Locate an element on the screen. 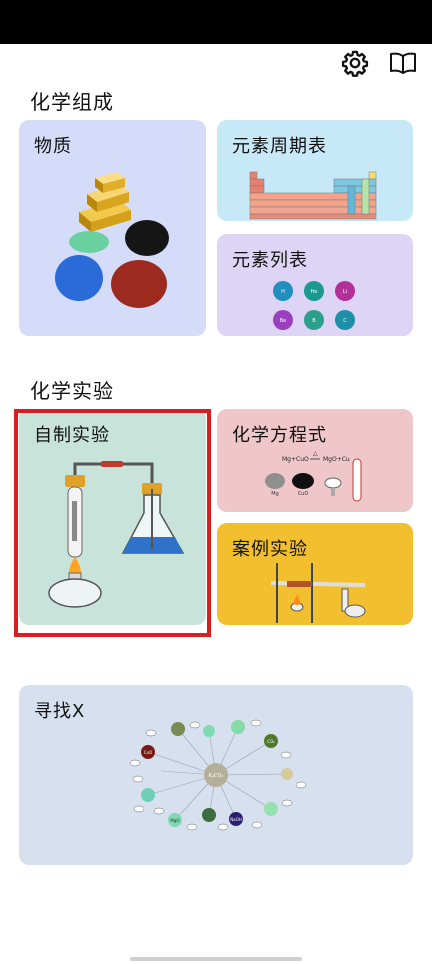 This screenshot has height=964, width=432. svg-text: CO₂ is located at coordinates (271, 741).